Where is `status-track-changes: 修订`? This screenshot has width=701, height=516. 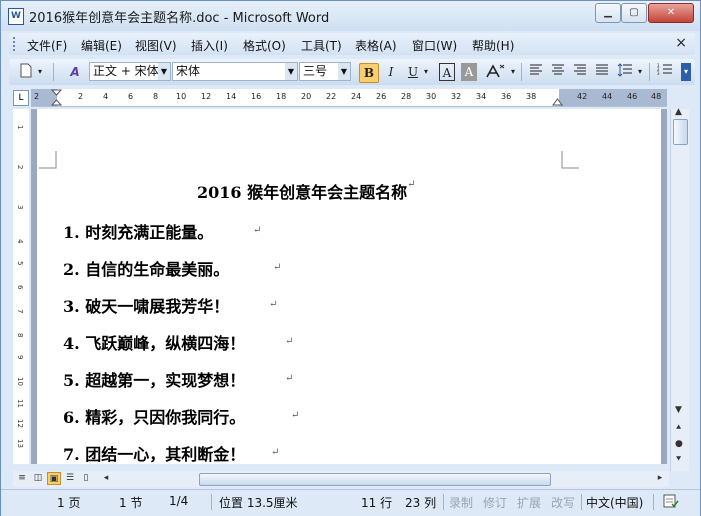 status-track-changes: 修订 is located at coordinates (495, 502).